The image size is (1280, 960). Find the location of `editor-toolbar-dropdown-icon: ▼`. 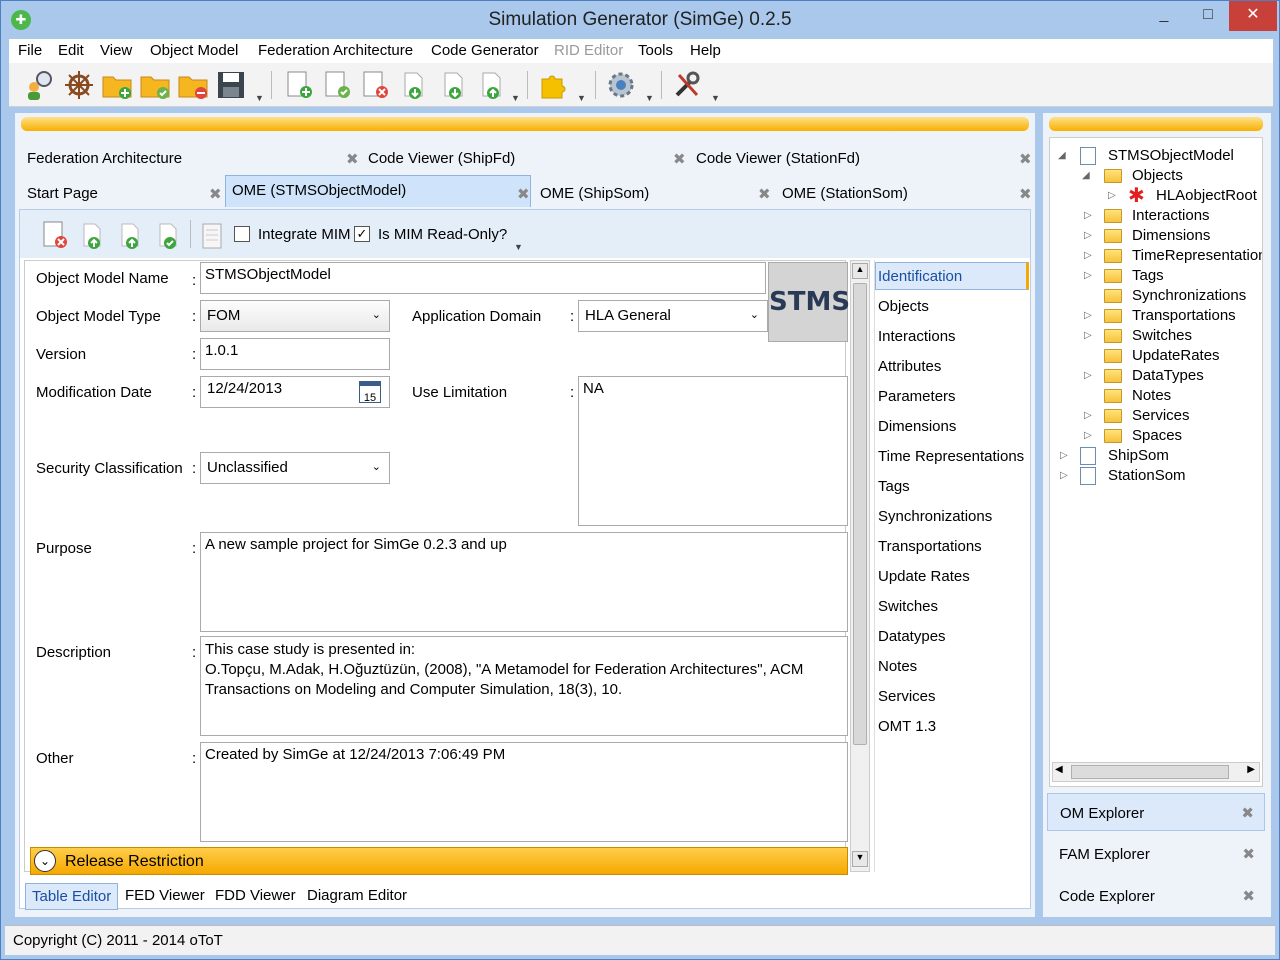

editor-toolbar-dropdown-icon: ▼ is located at coordinates (518, 247).